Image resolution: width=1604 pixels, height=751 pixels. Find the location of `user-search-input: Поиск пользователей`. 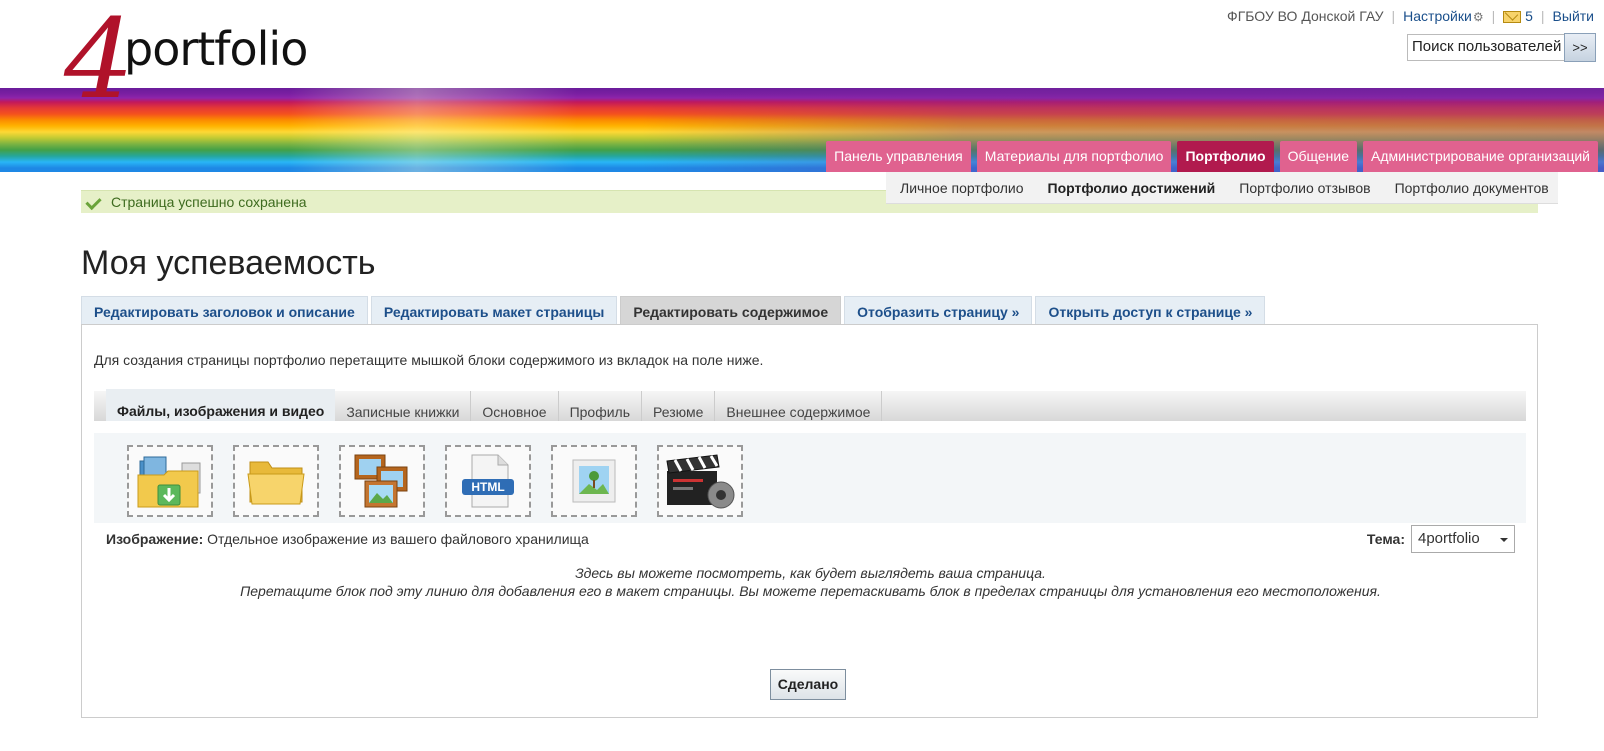

user-search-input: Поиск пользователей is located at coordinates (1487, 47).